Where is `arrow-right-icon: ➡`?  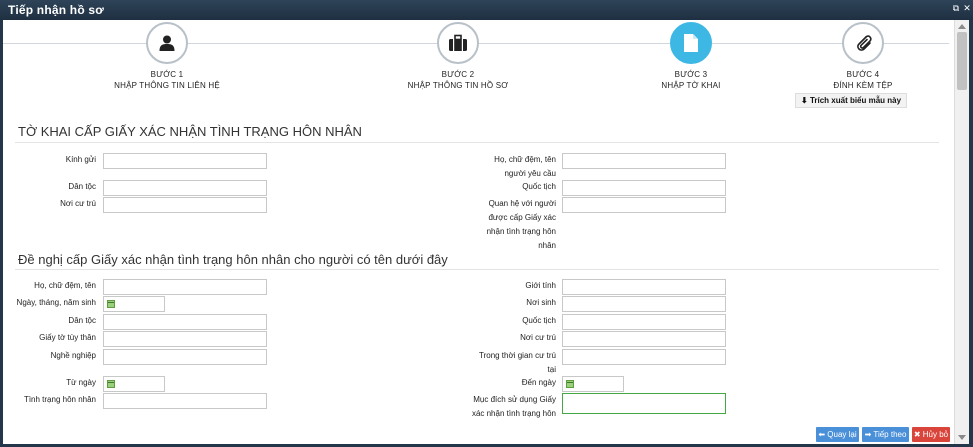
arrow-right-icon: ➡ is located at coordinates (868, 434).